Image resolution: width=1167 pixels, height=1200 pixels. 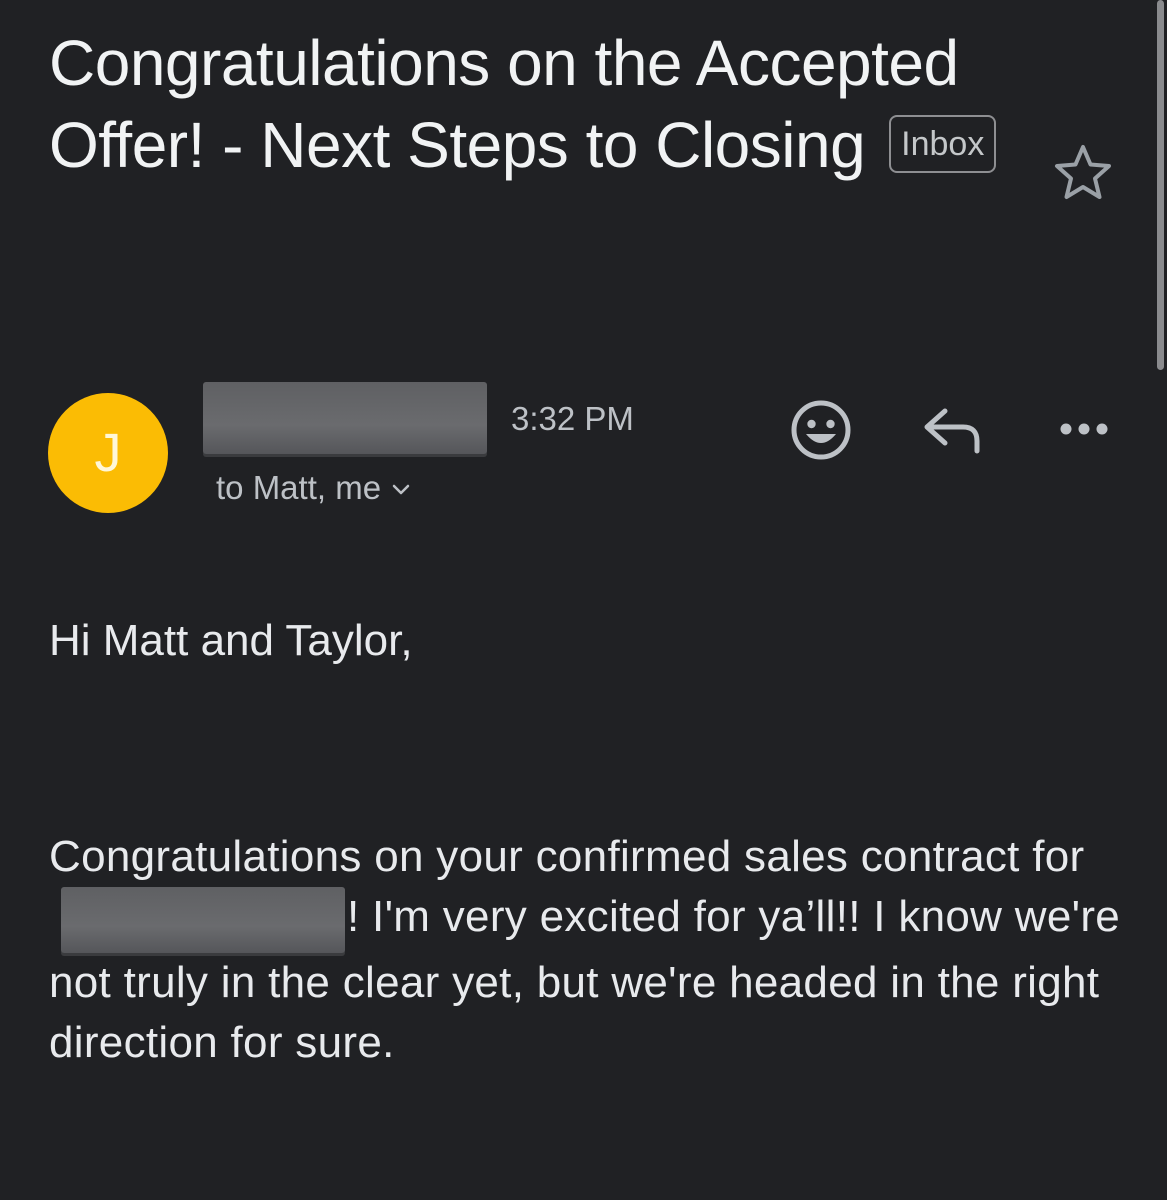 I want to click on property-address-redacted, so click(x=203, y=920).